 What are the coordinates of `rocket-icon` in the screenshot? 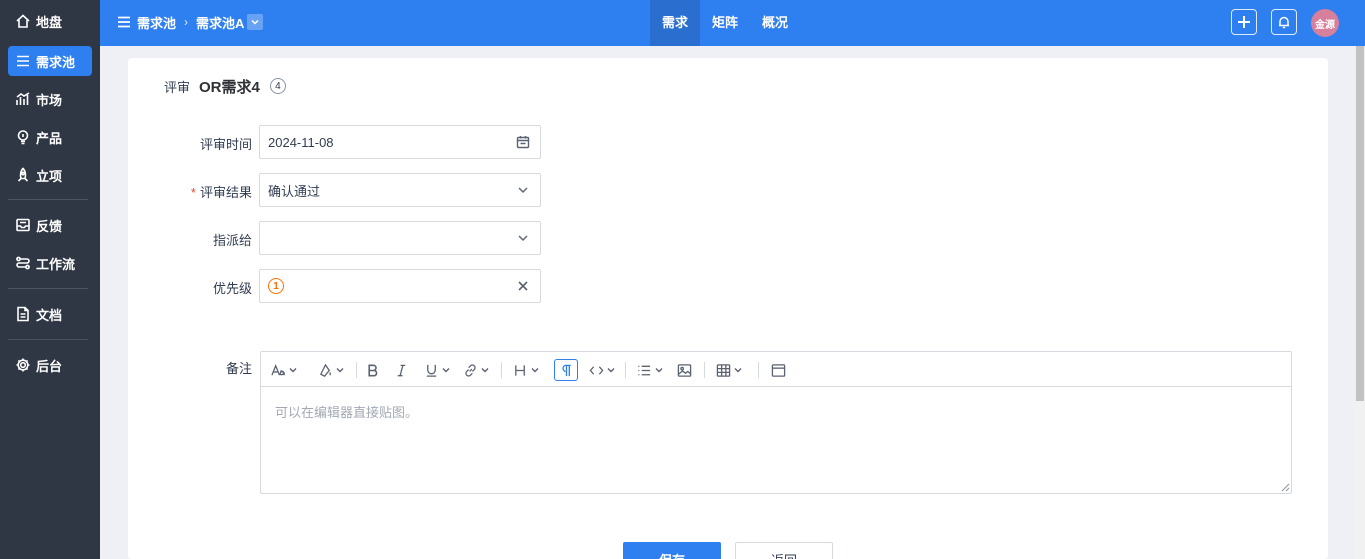 It's located at (23, 175).